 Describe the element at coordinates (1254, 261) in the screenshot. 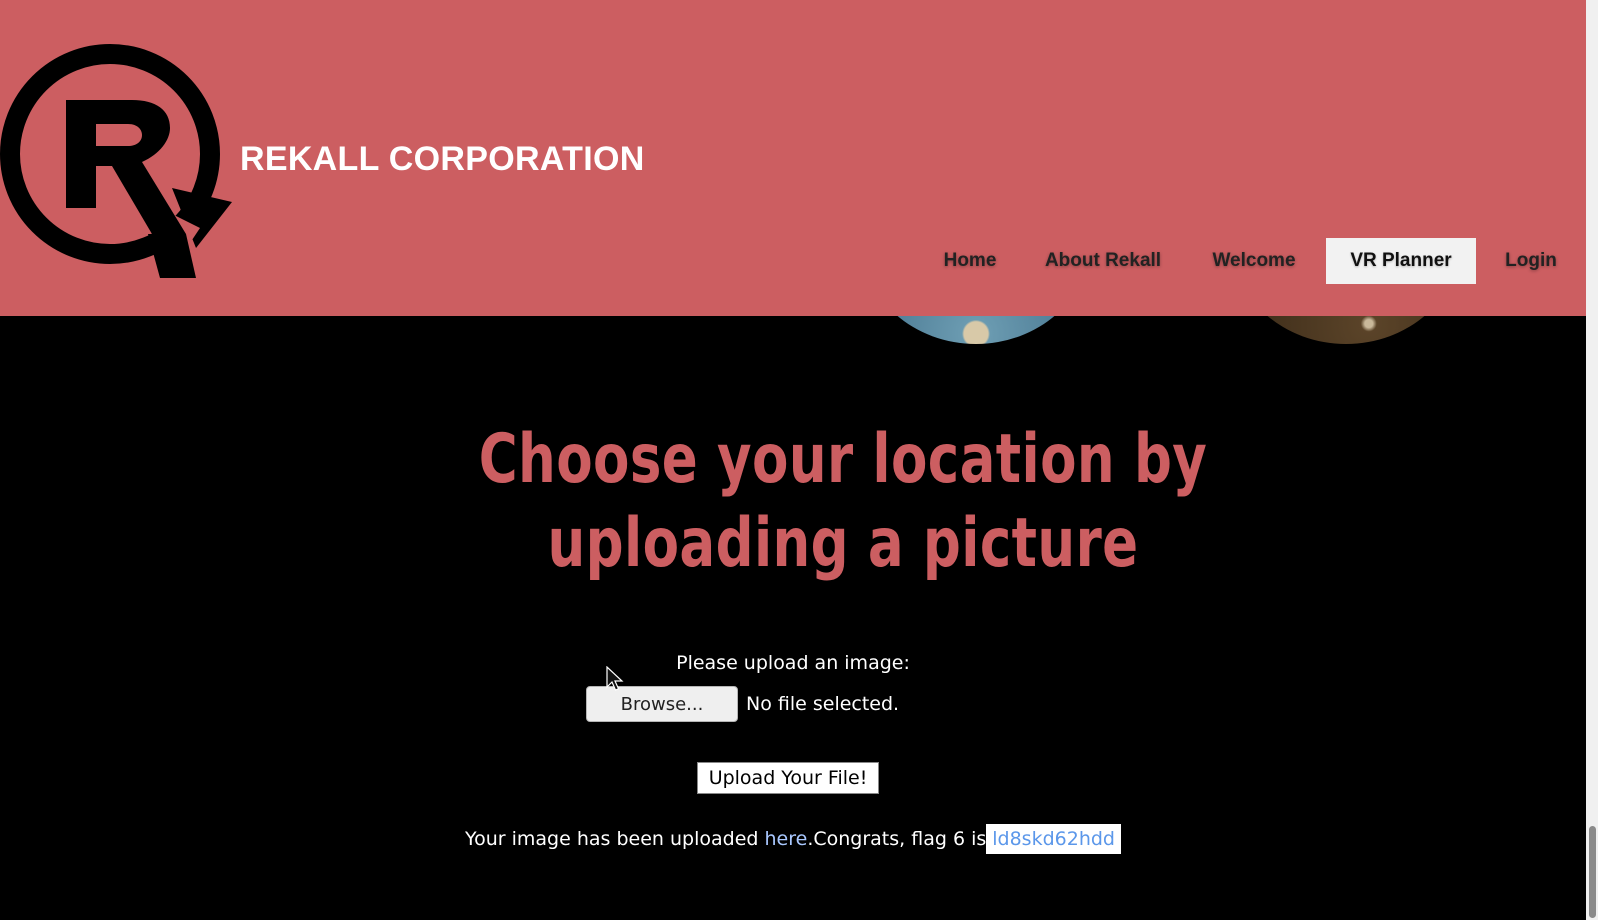

I see `nav-welcome: Welcome` at that location.